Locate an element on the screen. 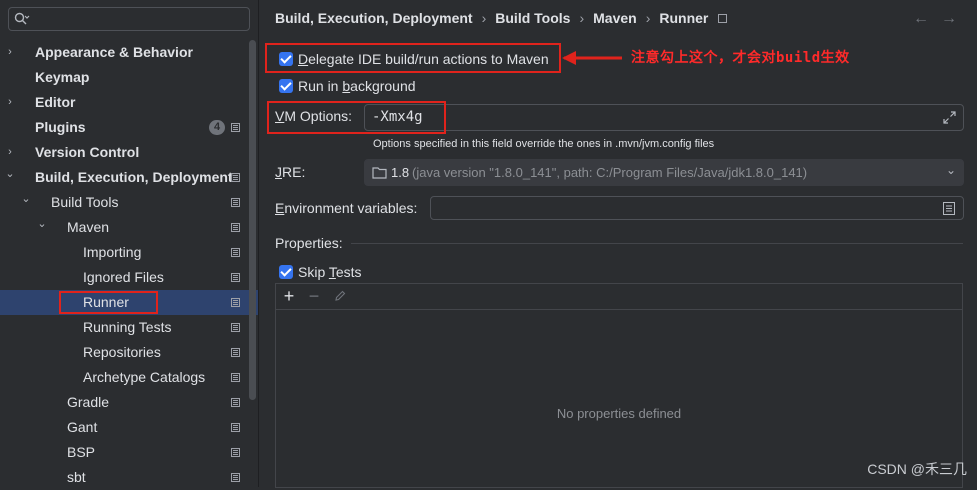 This screenshot has width=977, height=490. delegate-mnemonic: D is located at coordinates (303, 59).